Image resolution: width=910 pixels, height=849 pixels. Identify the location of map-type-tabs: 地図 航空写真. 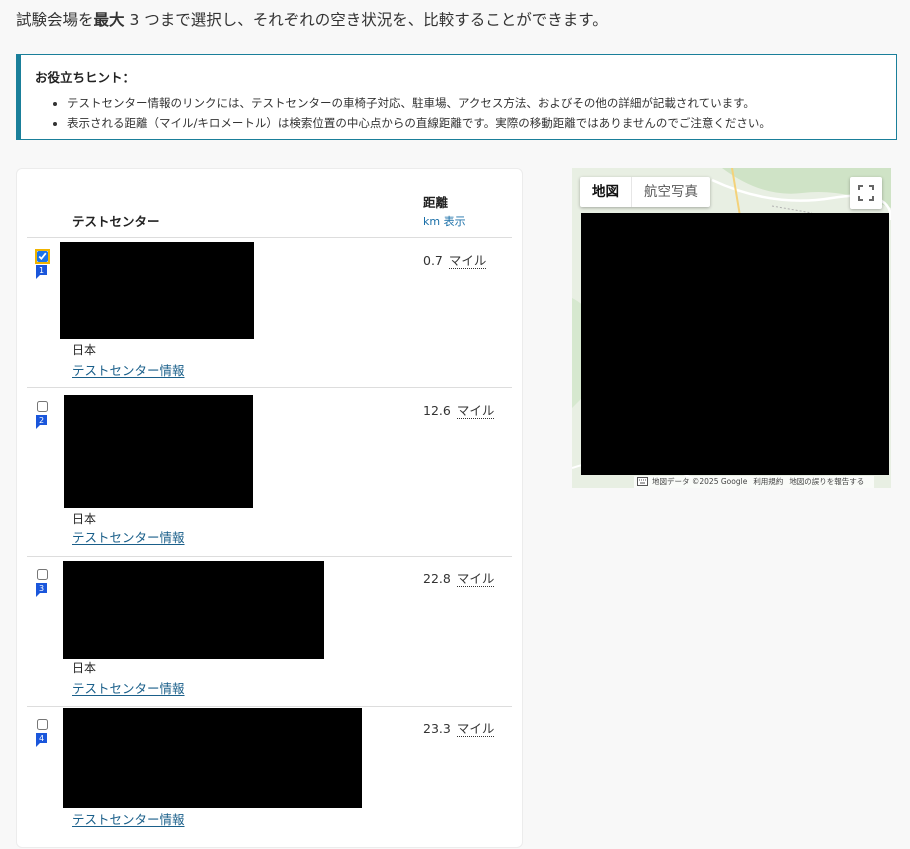
(645, 192).